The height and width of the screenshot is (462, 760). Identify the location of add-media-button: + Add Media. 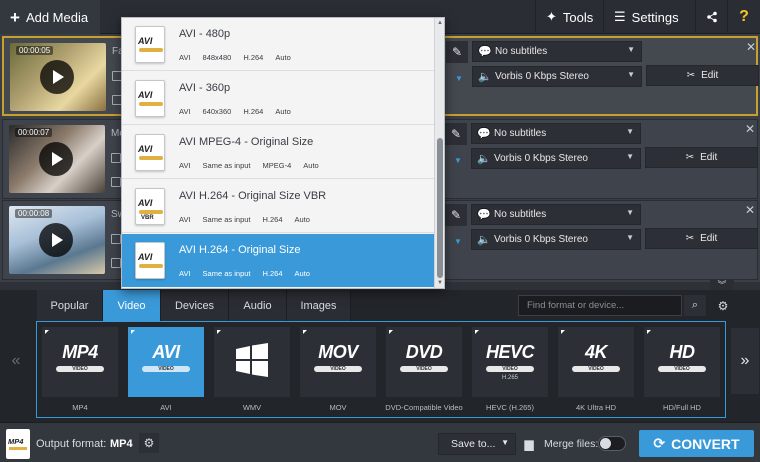
(50, 17).